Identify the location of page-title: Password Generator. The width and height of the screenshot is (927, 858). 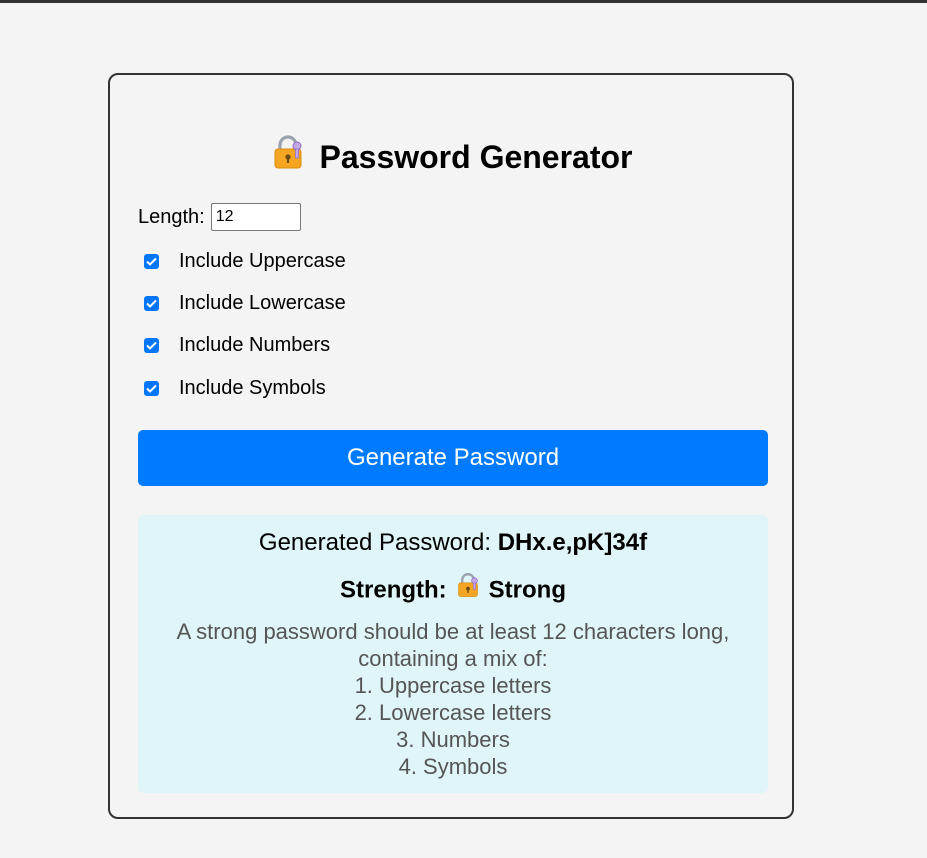
(451, 158).